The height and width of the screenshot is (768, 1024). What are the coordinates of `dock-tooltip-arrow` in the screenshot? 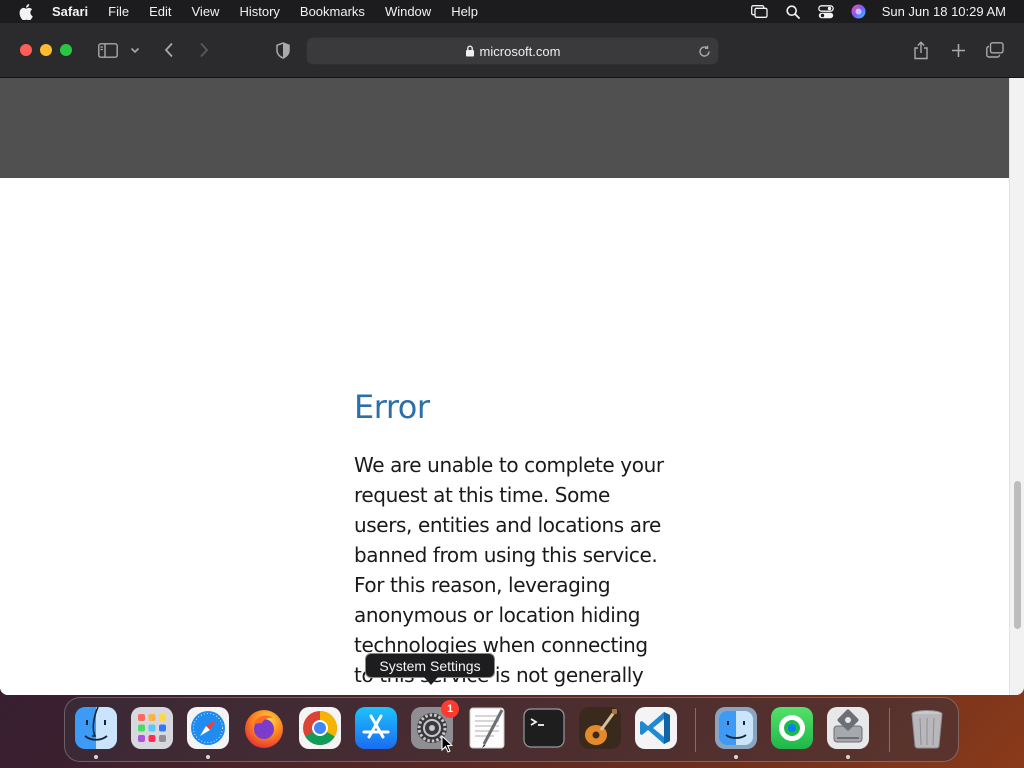 It's located at (431, 681).